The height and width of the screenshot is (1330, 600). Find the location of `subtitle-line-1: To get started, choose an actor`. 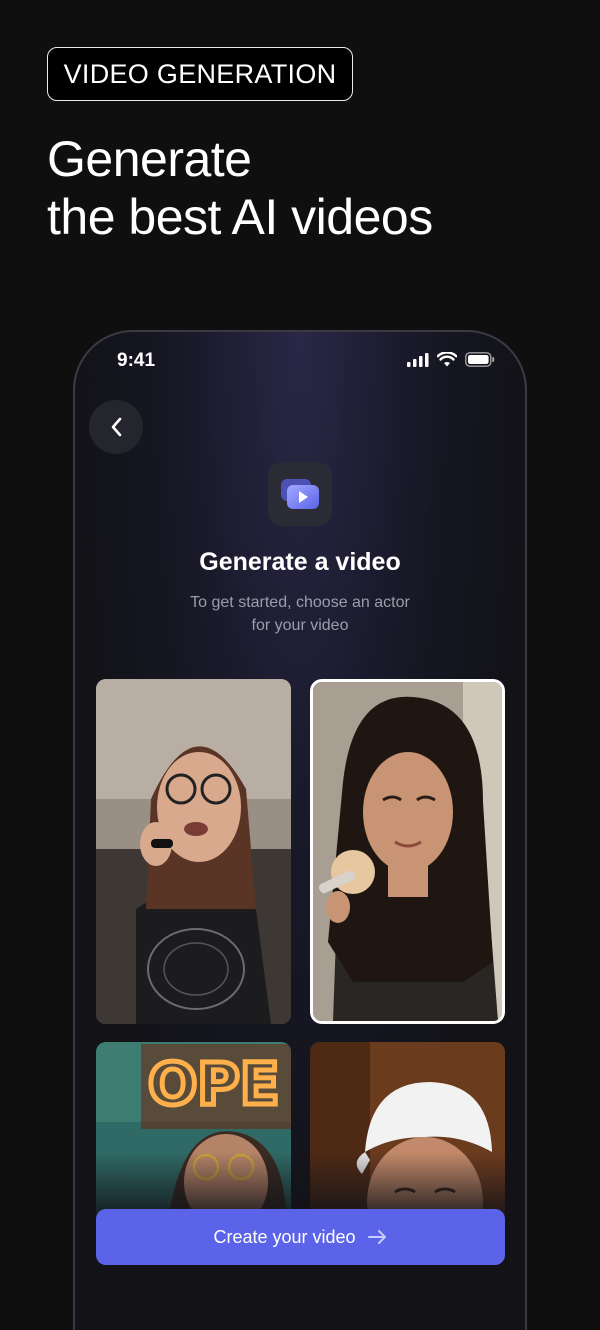

subtitle-line-1: To get started, choose an actor is located at coordinates (300, 602).